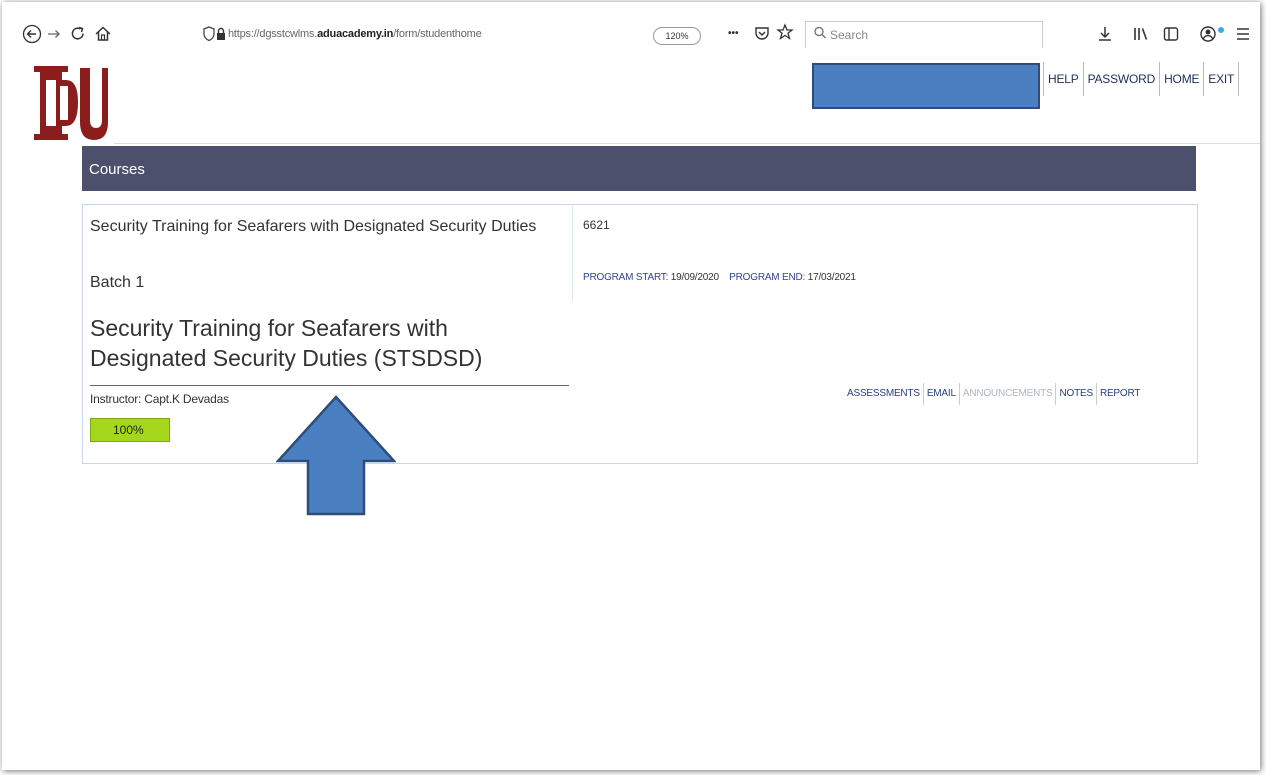 Image resolution: width=1266 pixels, height=775 pixels. I want to click on search-input: Search, so click(924, 34).